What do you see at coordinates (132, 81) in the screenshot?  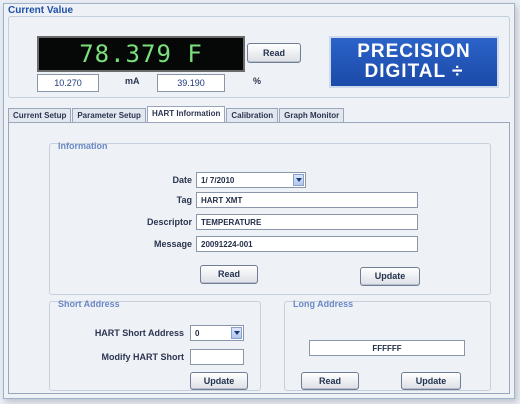 I see `ma-unit-label: mA` at bounding box center [132, 81].